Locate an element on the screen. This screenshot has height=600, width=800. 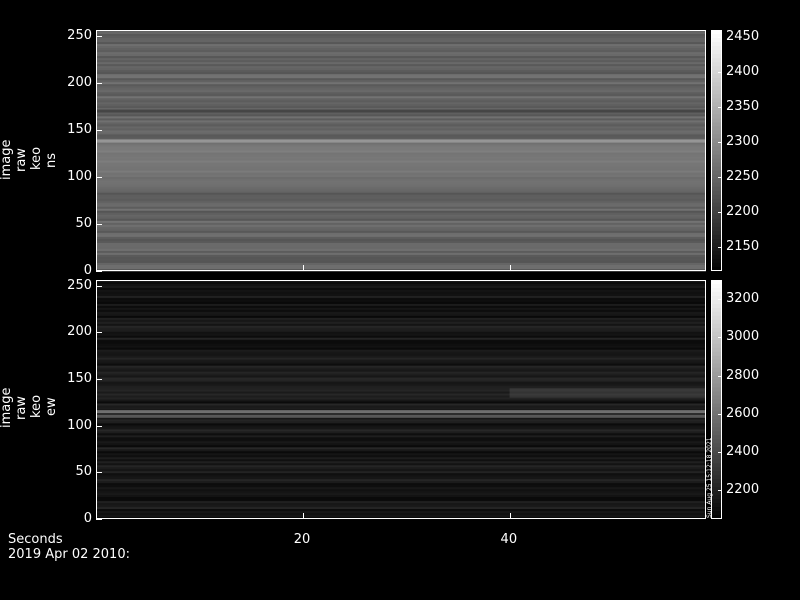
y-tick-label-ns: 150 is located at coordinates (79, 129).